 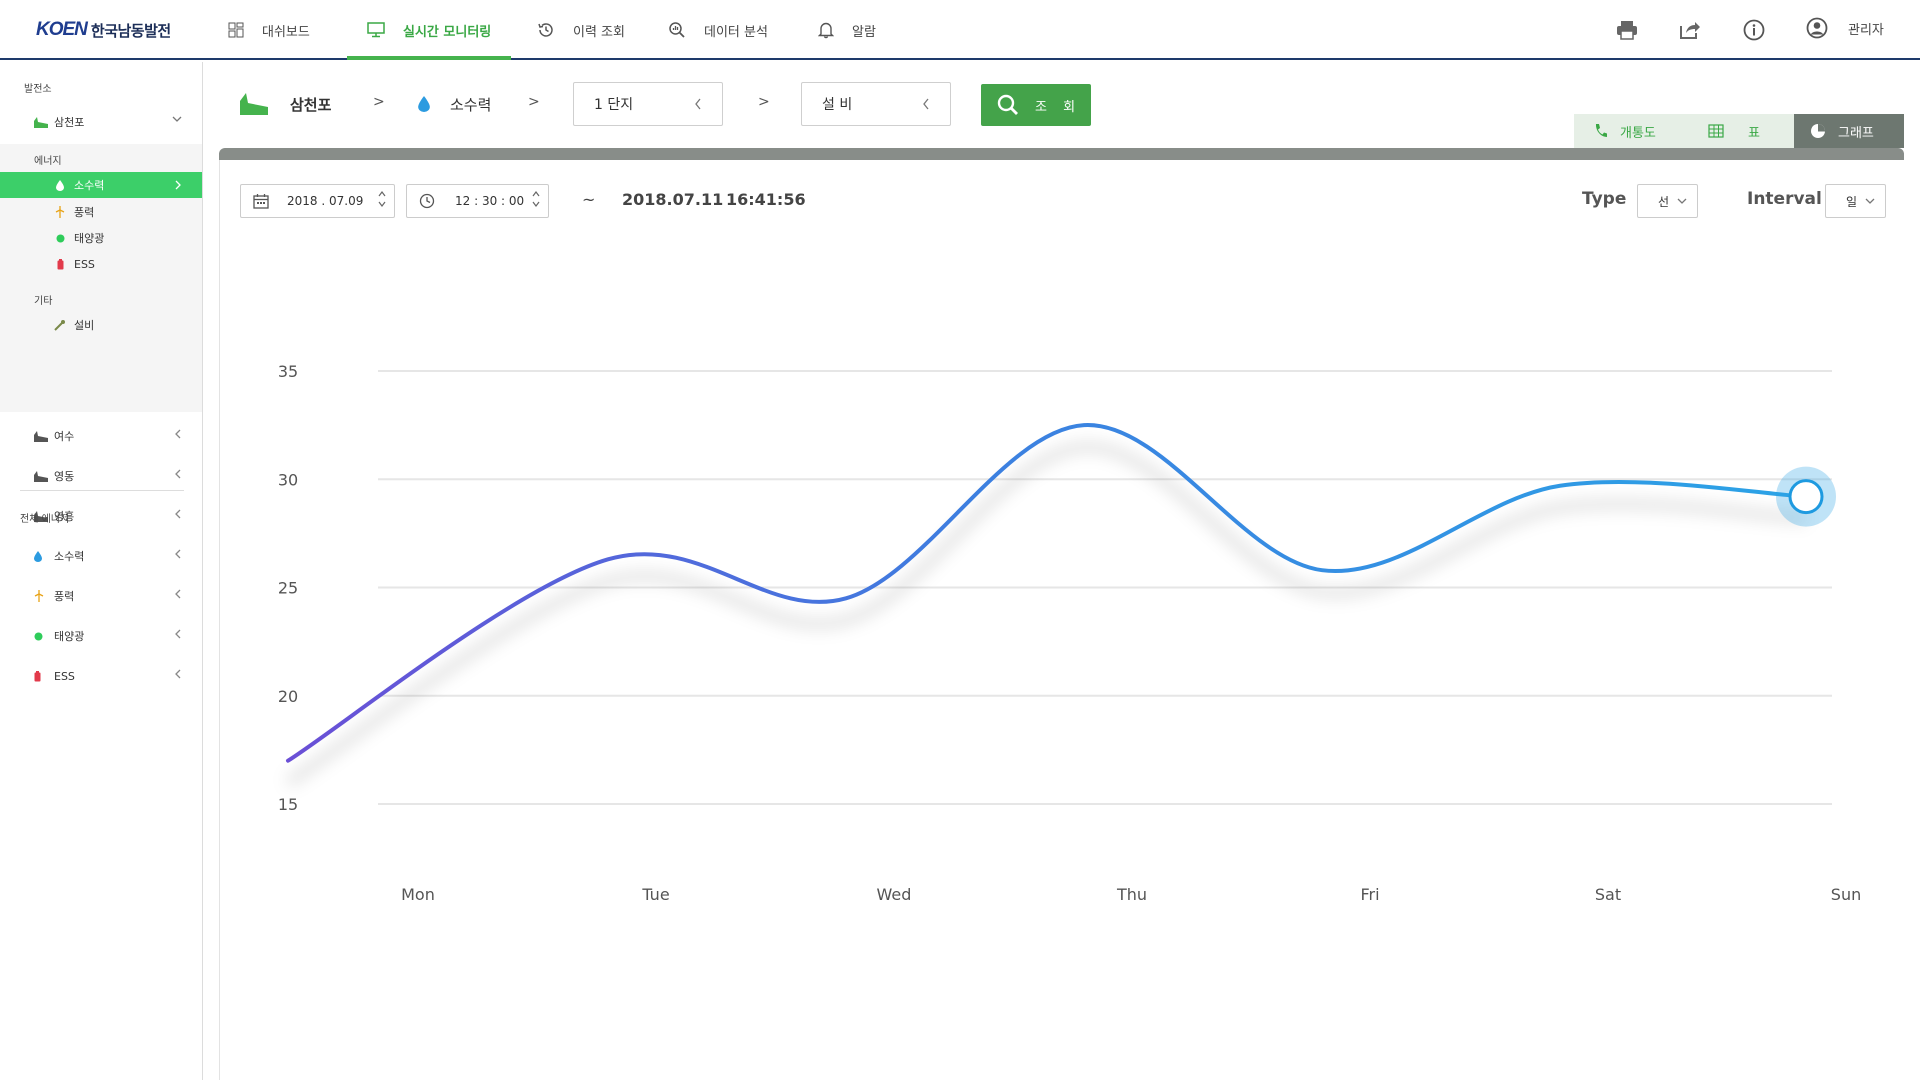 I want to click on monitor-icon, so click(x=376, y=30).